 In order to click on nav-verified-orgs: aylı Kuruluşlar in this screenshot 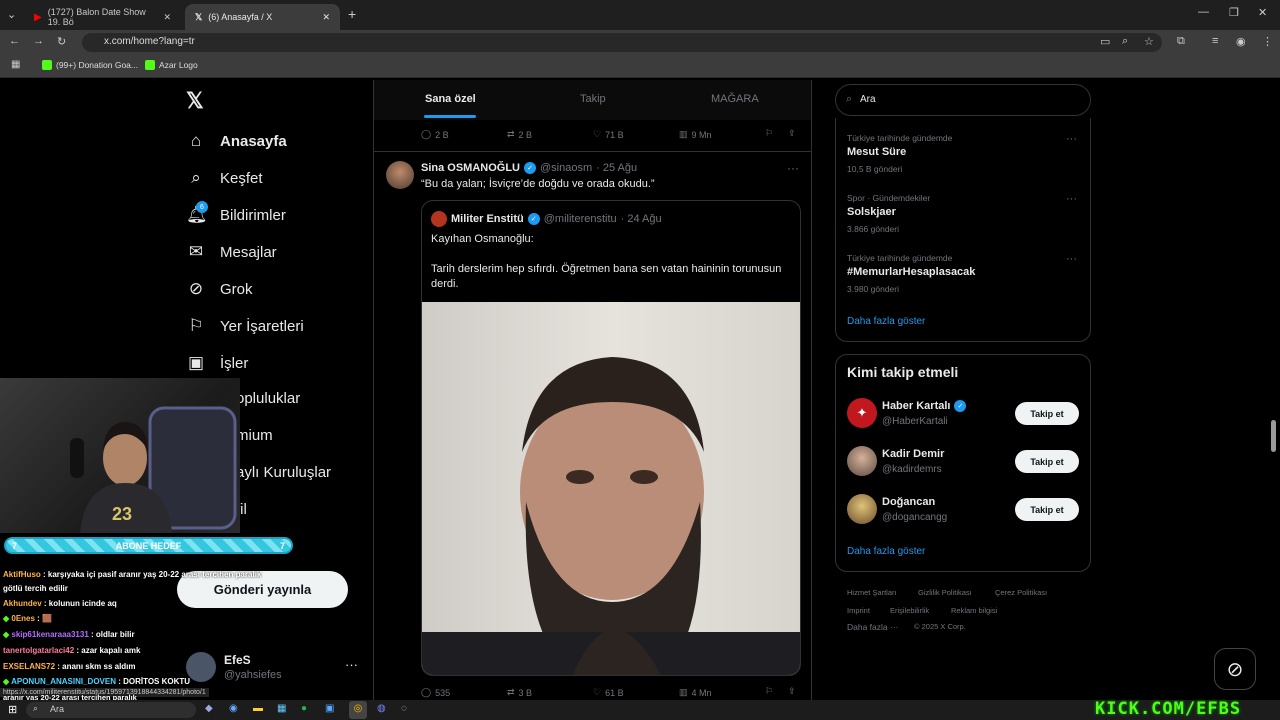, I will do `click(283, 472)`.